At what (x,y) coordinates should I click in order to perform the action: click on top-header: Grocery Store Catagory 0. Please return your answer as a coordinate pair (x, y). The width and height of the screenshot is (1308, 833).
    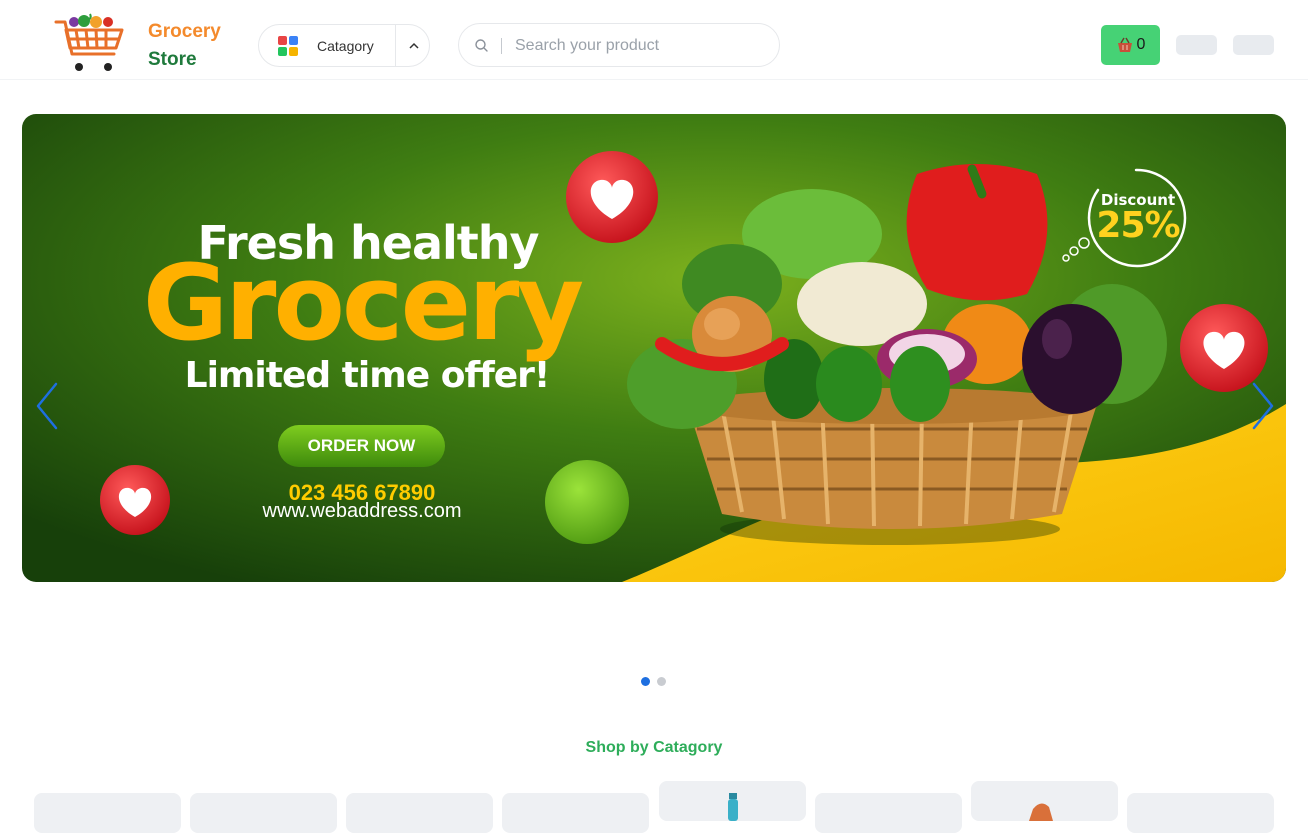
    Looking at the image, I should click on (654, 40).